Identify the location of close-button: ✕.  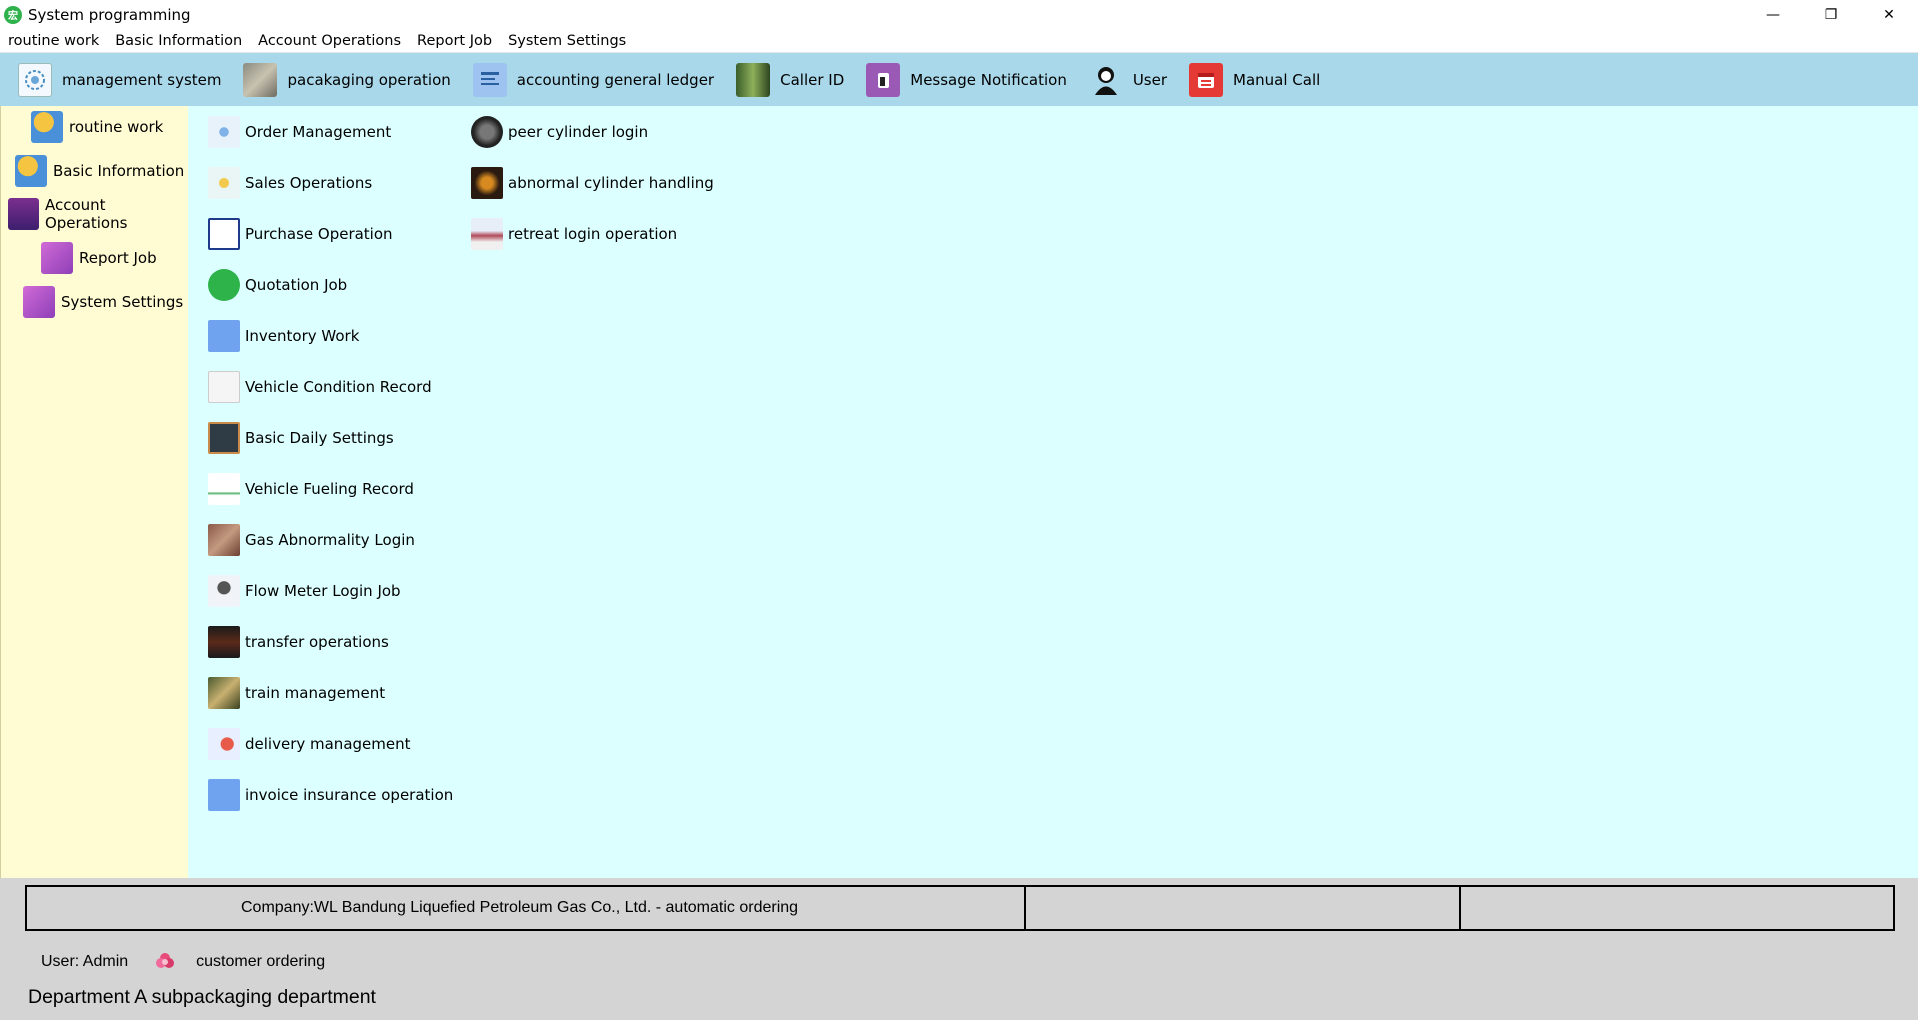
(1889, 14).